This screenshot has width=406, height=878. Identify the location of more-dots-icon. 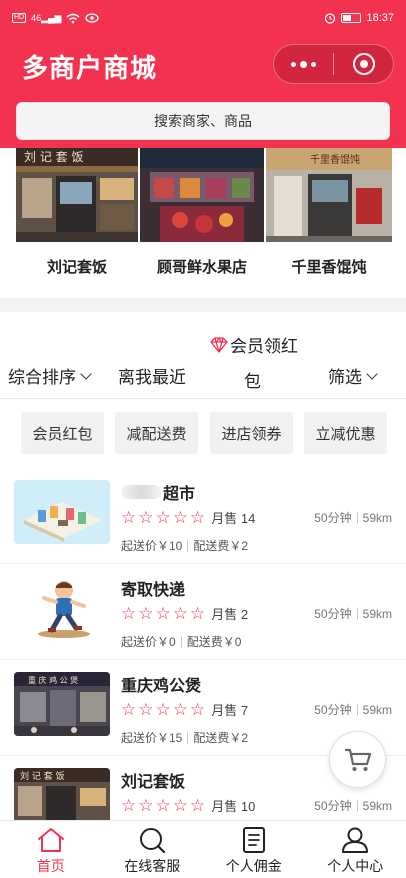
(303, 64).